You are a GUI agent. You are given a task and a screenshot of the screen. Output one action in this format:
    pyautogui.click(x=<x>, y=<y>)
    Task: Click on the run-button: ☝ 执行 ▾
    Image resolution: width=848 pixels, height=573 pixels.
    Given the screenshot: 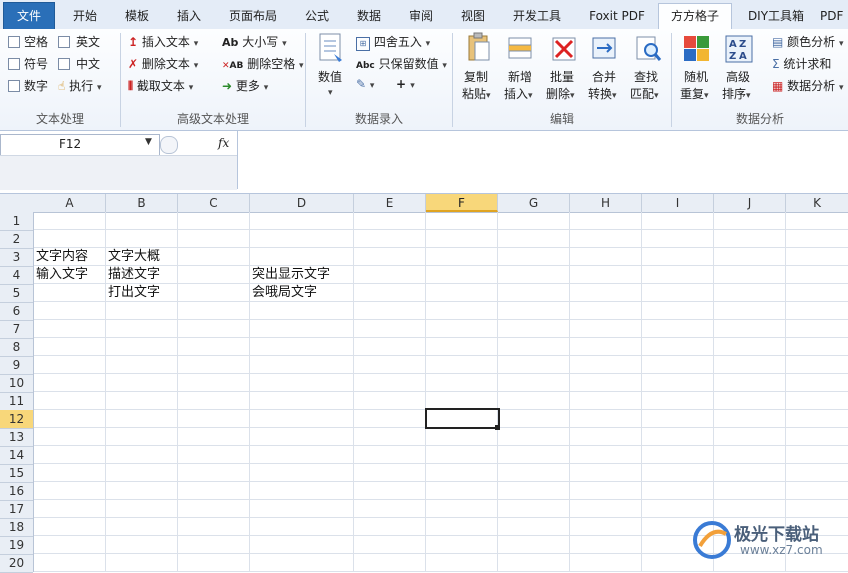 What is the action you would take?
    pyautogui.click(x=80, y=85)
    